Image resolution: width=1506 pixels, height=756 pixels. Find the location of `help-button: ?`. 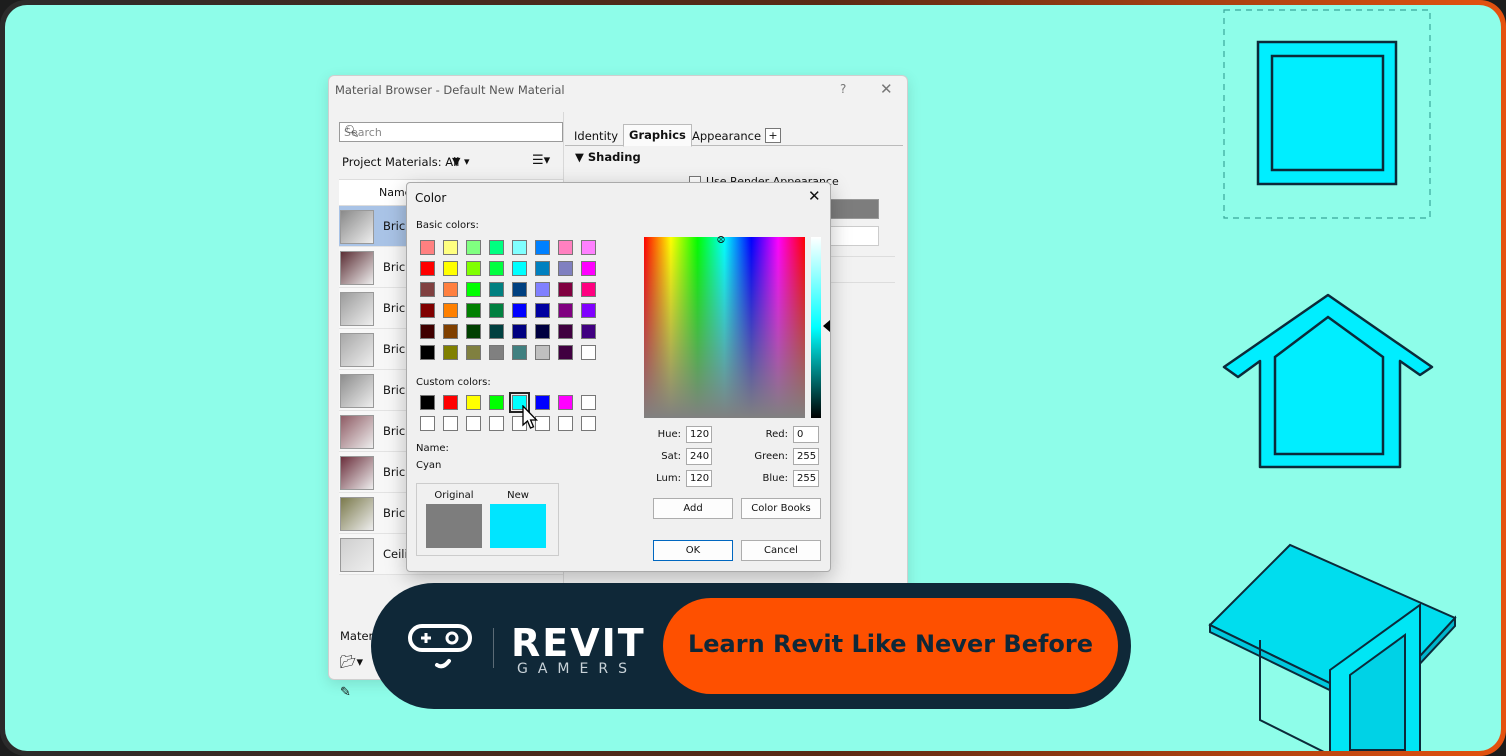

help-button: ? is located at coordinates (843, 89).